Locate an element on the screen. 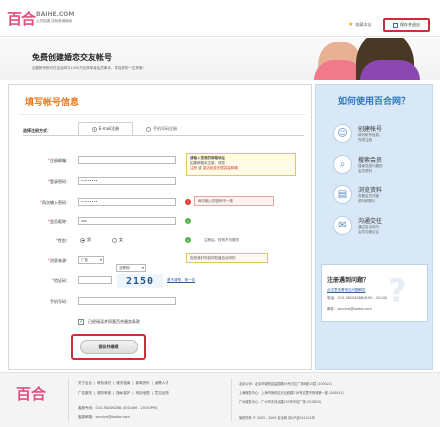 The height and width of the screenshot is (427, 440). email-label: *注册邮箱： is located at coordinates (59, 160).